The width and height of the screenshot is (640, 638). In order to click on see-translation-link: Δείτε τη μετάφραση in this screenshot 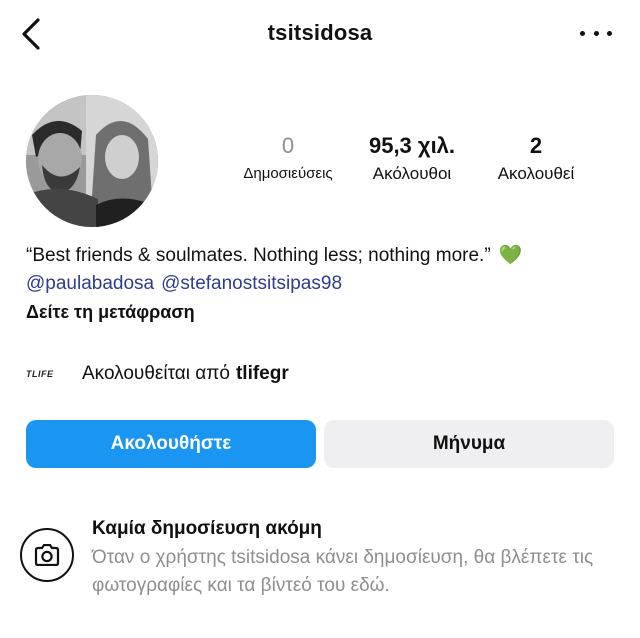, I will do `click(326, 312)`.